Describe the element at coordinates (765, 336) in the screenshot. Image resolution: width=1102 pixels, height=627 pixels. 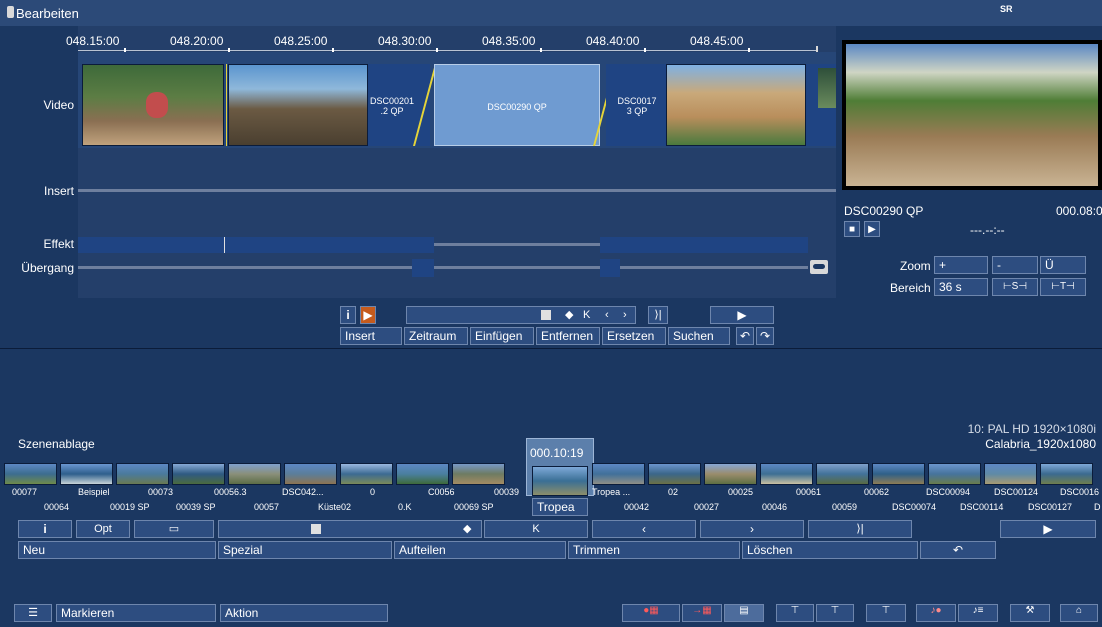
I see `redo-icon: ↷` at that location.